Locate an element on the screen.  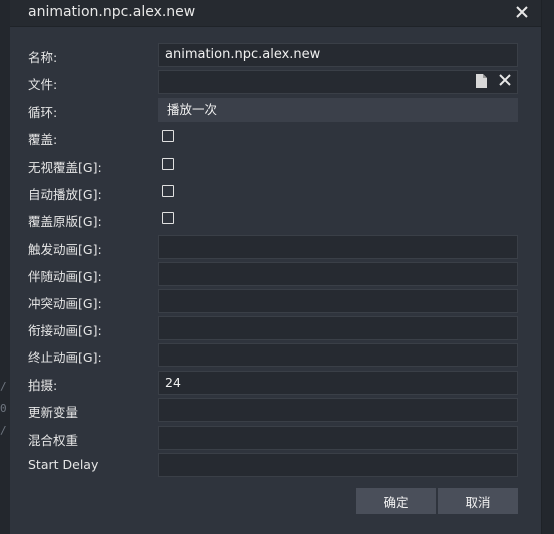
dialog-titlebar: animation.npc.alex.new is located at coordinates (275, 13).